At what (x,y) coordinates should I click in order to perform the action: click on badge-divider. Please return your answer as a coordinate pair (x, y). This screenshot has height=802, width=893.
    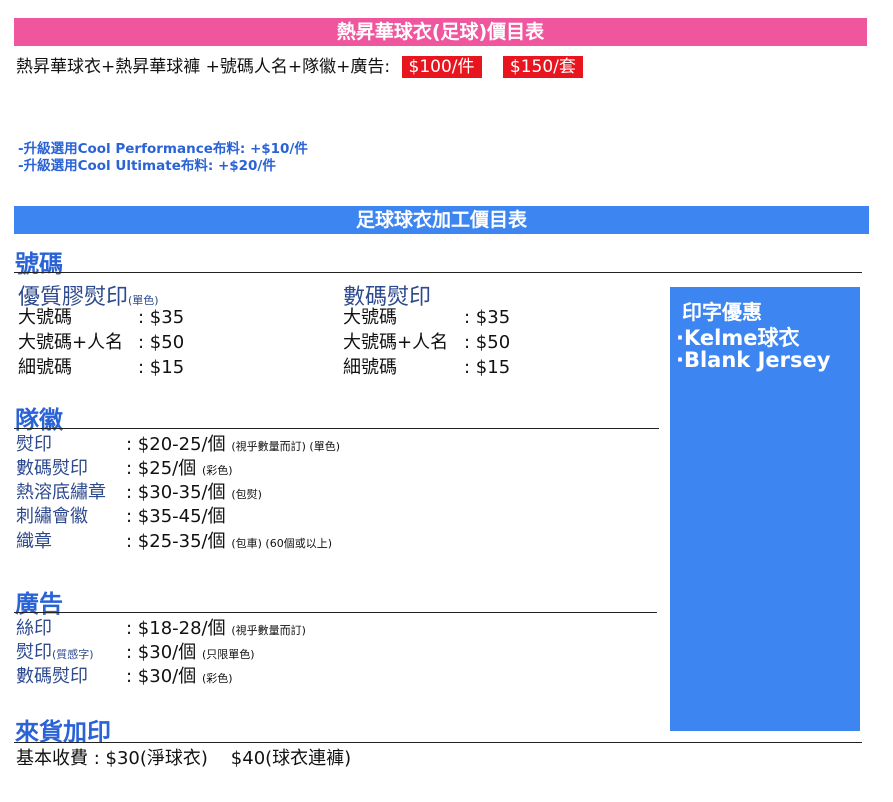
    Looking at the image, I should click on (336, 428).